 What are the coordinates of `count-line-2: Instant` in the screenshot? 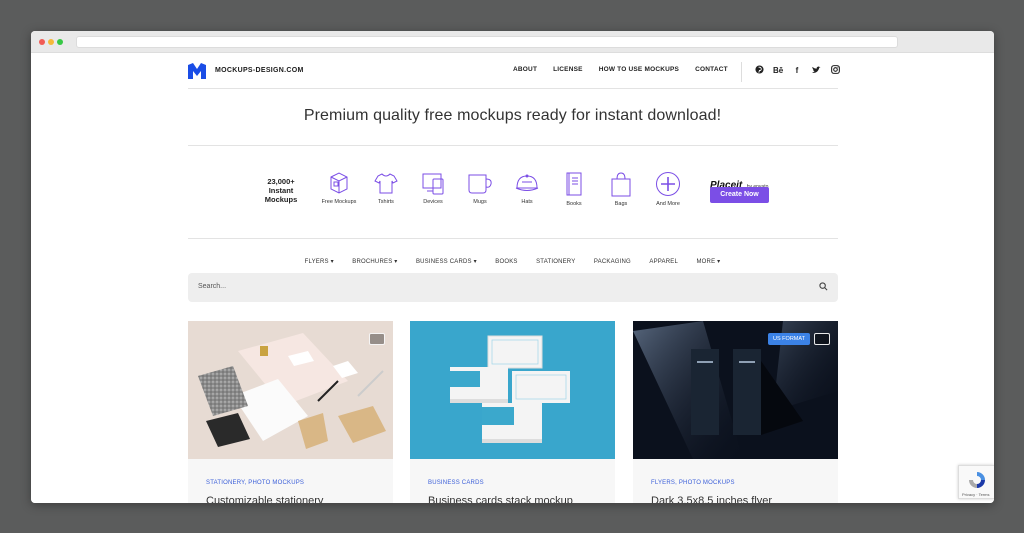 It's located at (281, 190).